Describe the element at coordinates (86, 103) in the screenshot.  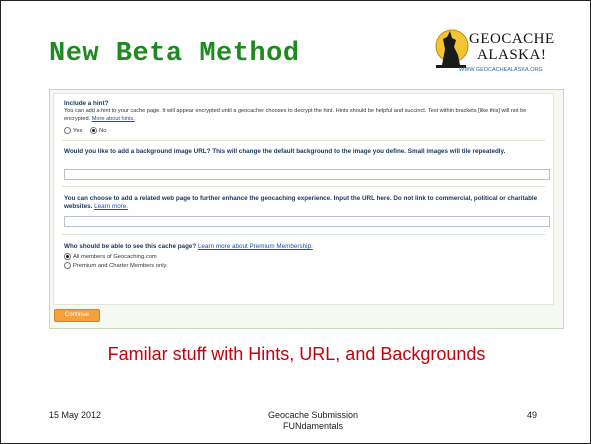
I see `hint-label: Include a hint?` at that location.